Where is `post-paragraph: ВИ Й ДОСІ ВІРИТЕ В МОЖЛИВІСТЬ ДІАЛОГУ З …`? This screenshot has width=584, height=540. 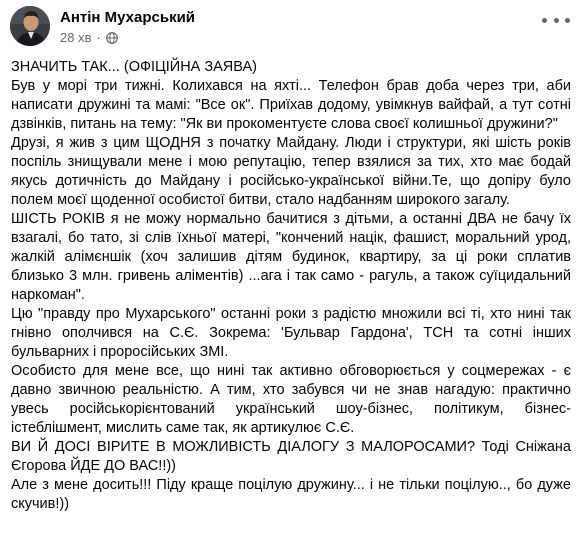 post-paragraph: ВИ Й ДОСІ ВІРИТЕ В МОЖЛИВІСТЬ ДІАЛОГУ З … is located at coordinates (291, 456).